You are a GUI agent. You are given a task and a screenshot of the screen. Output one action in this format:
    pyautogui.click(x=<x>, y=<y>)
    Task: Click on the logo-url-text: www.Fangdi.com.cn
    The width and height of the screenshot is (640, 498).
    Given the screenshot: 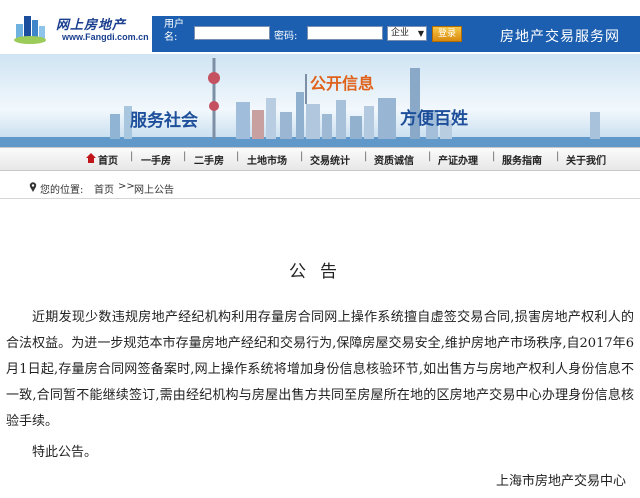 What is the action you would take?
    pyautogui.click(x=105, y=37)
    